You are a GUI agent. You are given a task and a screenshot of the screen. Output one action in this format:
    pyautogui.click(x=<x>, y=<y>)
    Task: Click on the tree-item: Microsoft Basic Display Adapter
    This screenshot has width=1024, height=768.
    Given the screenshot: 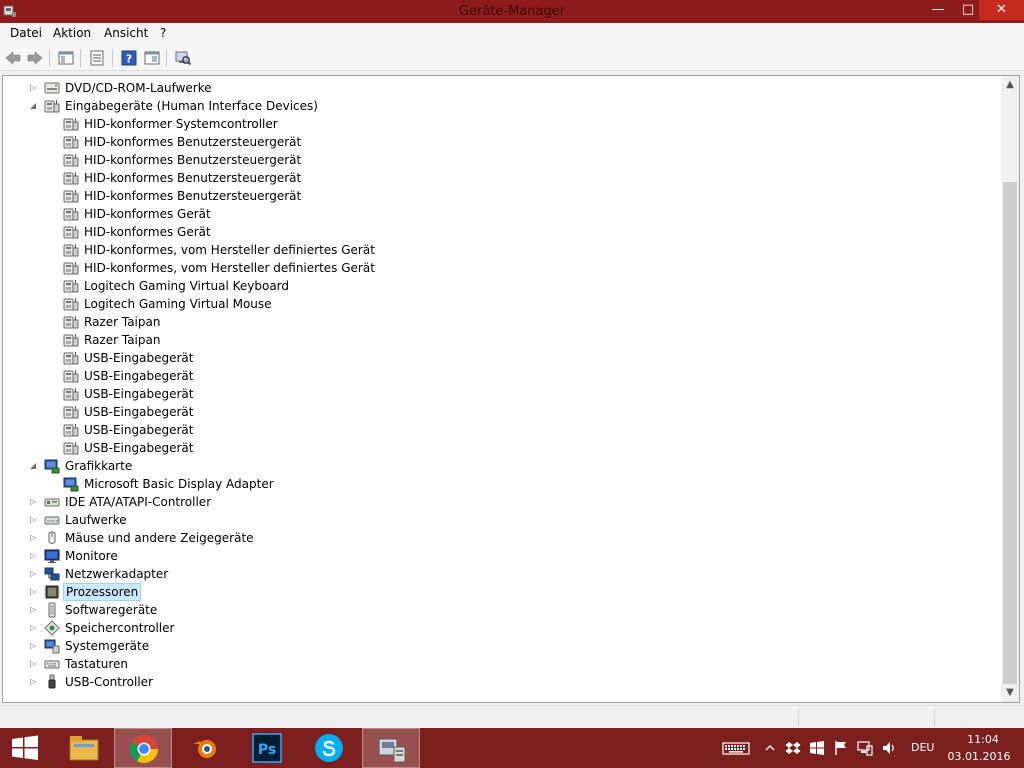 What is the action you would take?
    pyautogui.click(x=493, y=484)
    